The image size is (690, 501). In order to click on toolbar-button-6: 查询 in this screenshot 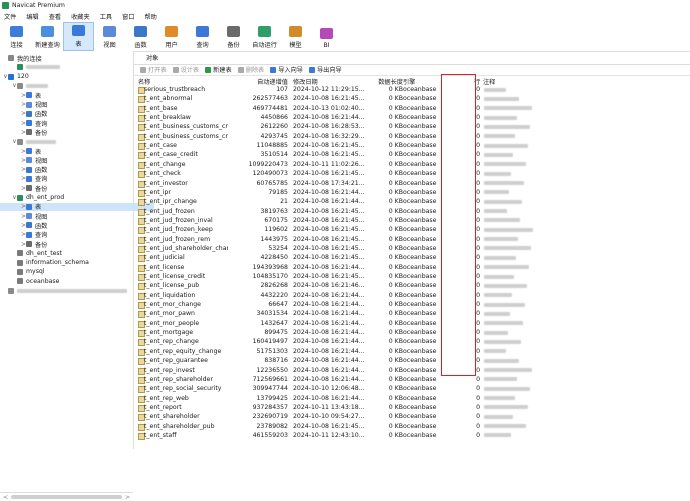, I will do `click(202, 36)`.